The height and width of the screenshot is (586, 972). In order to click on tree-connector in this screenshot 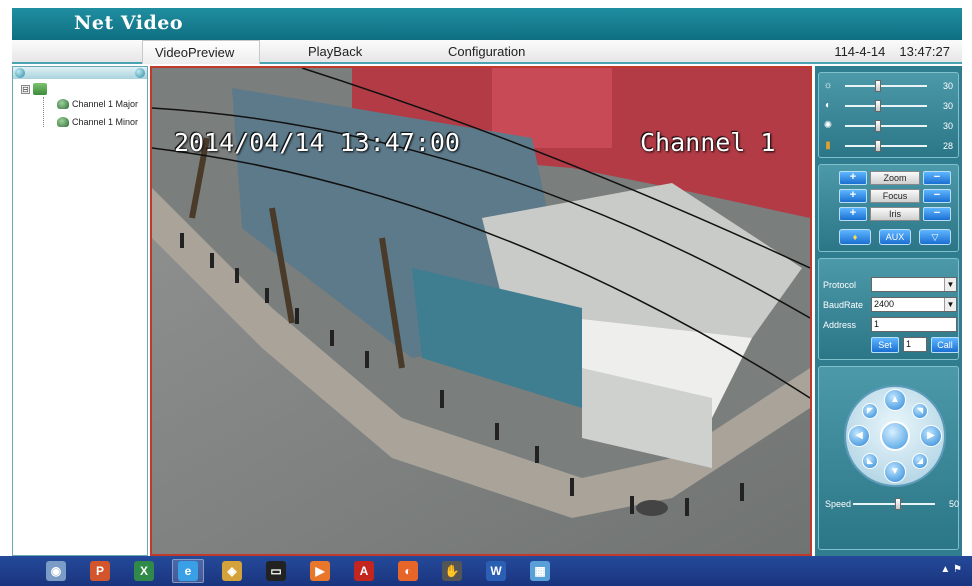, I will do `click(43, 112)`.